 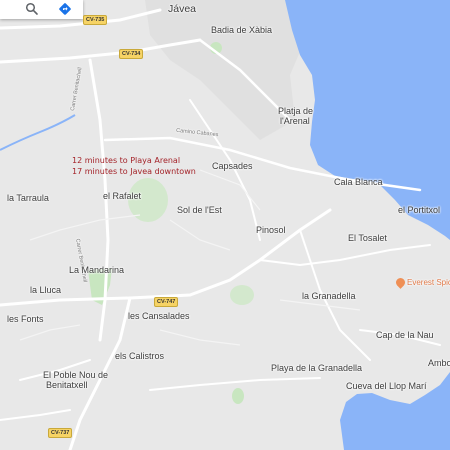 I want to click on place-label-playa-granadella: Playa de la Granadella, so click(x=317, y=368).